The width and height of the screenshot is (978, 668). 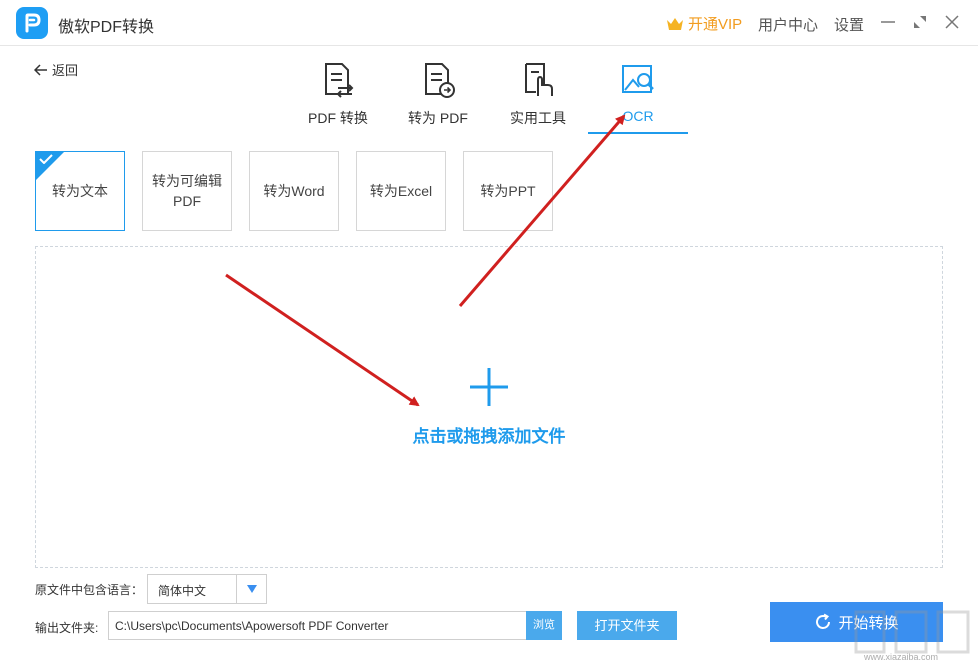 I want to click on option-to-editable-pdf: 转为可编辑PDF, so click(x=187, y=191).